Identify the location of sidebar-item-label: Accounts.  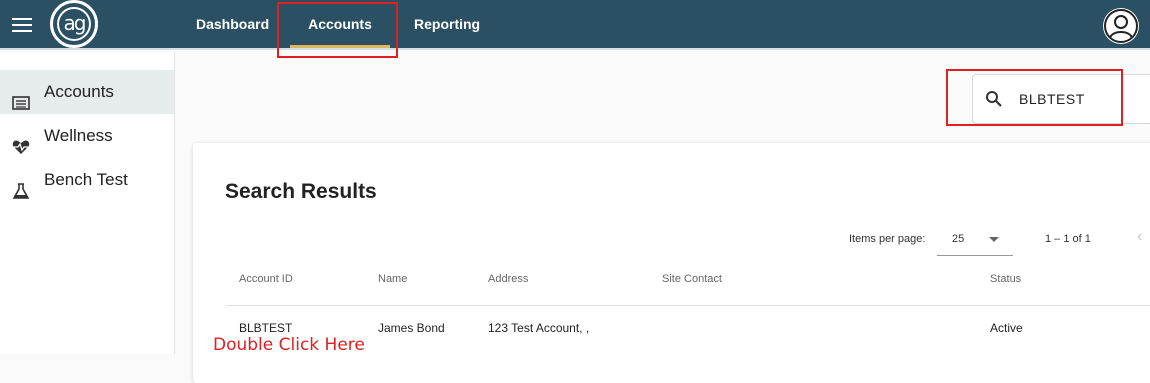
(79, 91).